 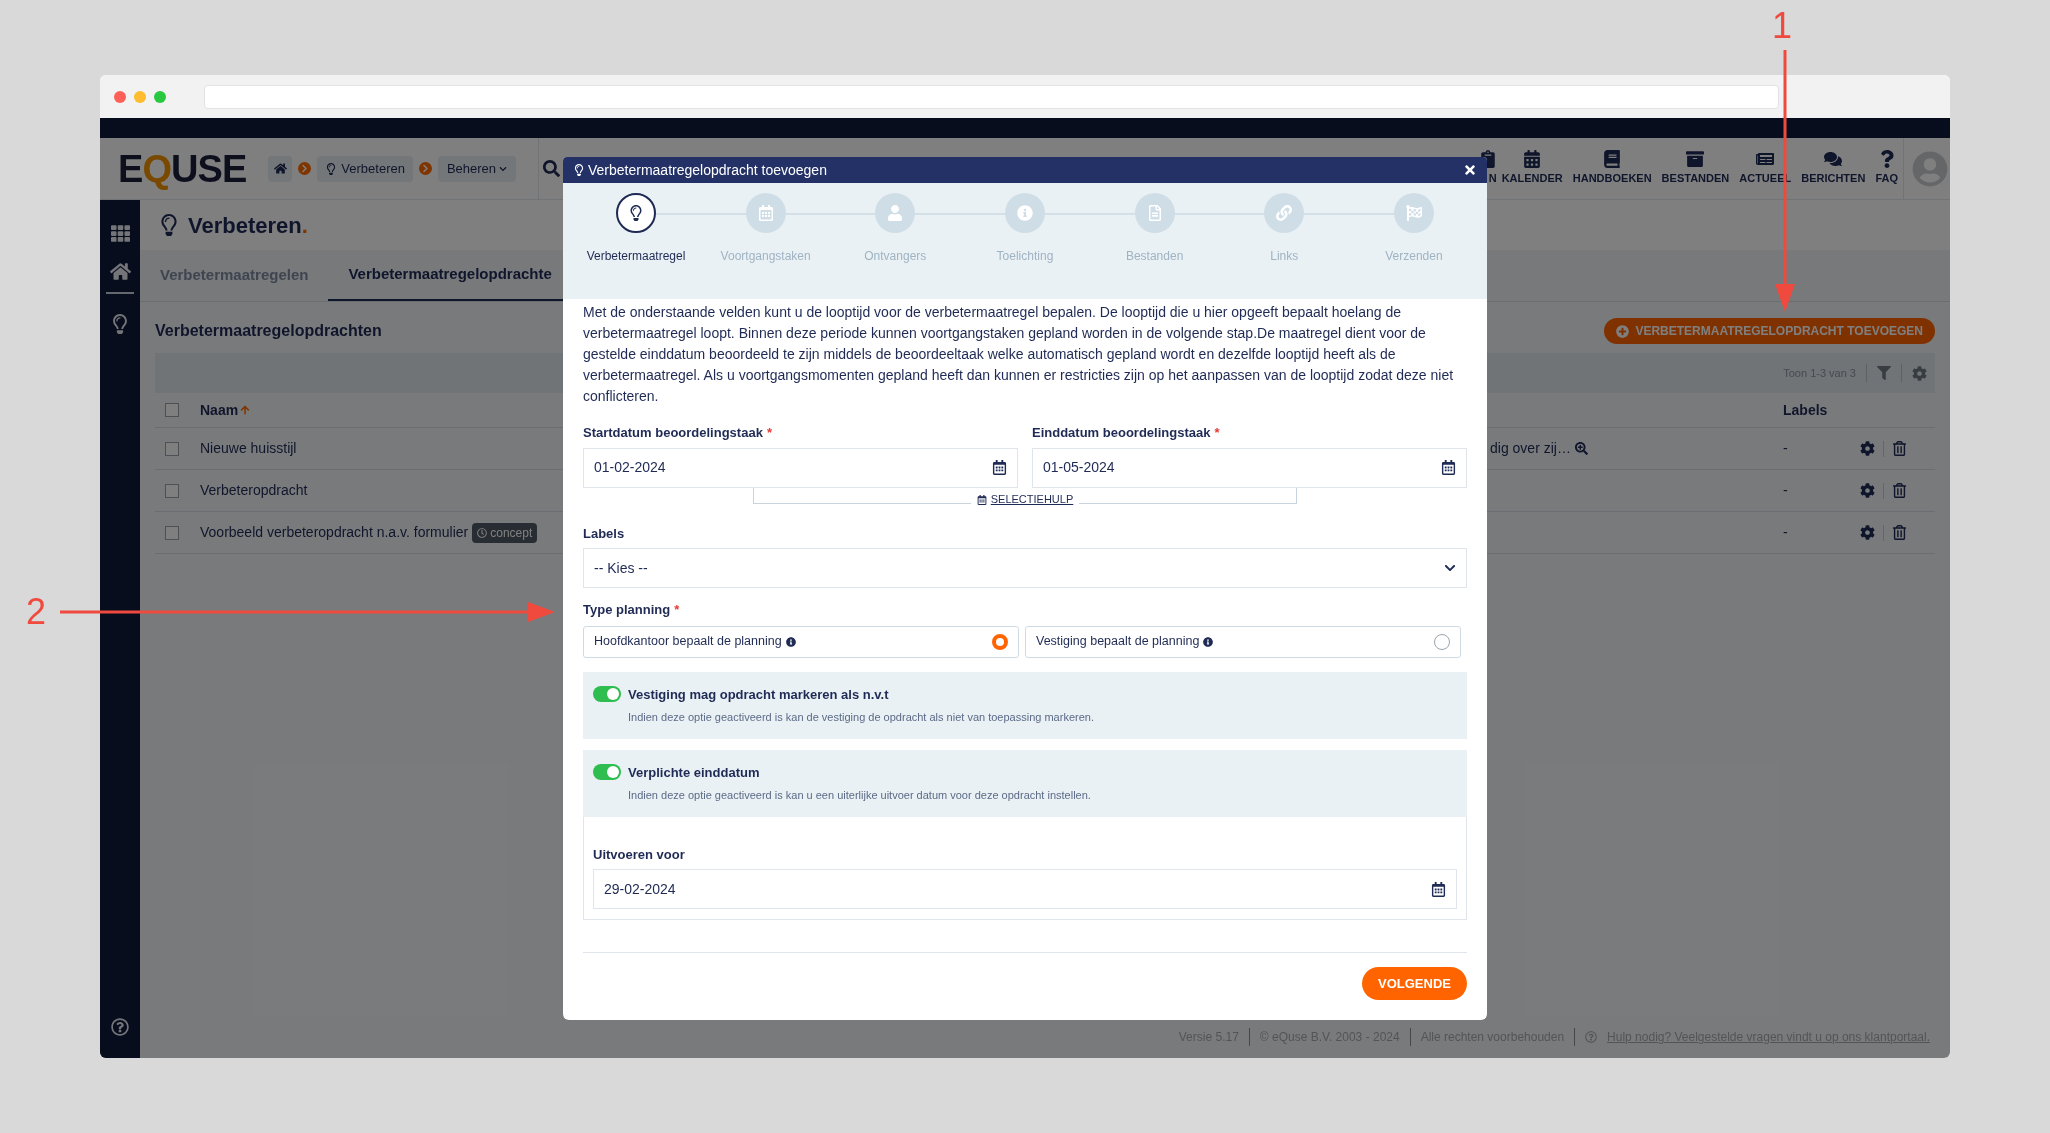 What do you see at coordinates (505, 532) in the screenshot?
I see `status-tag: concept` at bounding box center [505, 532].